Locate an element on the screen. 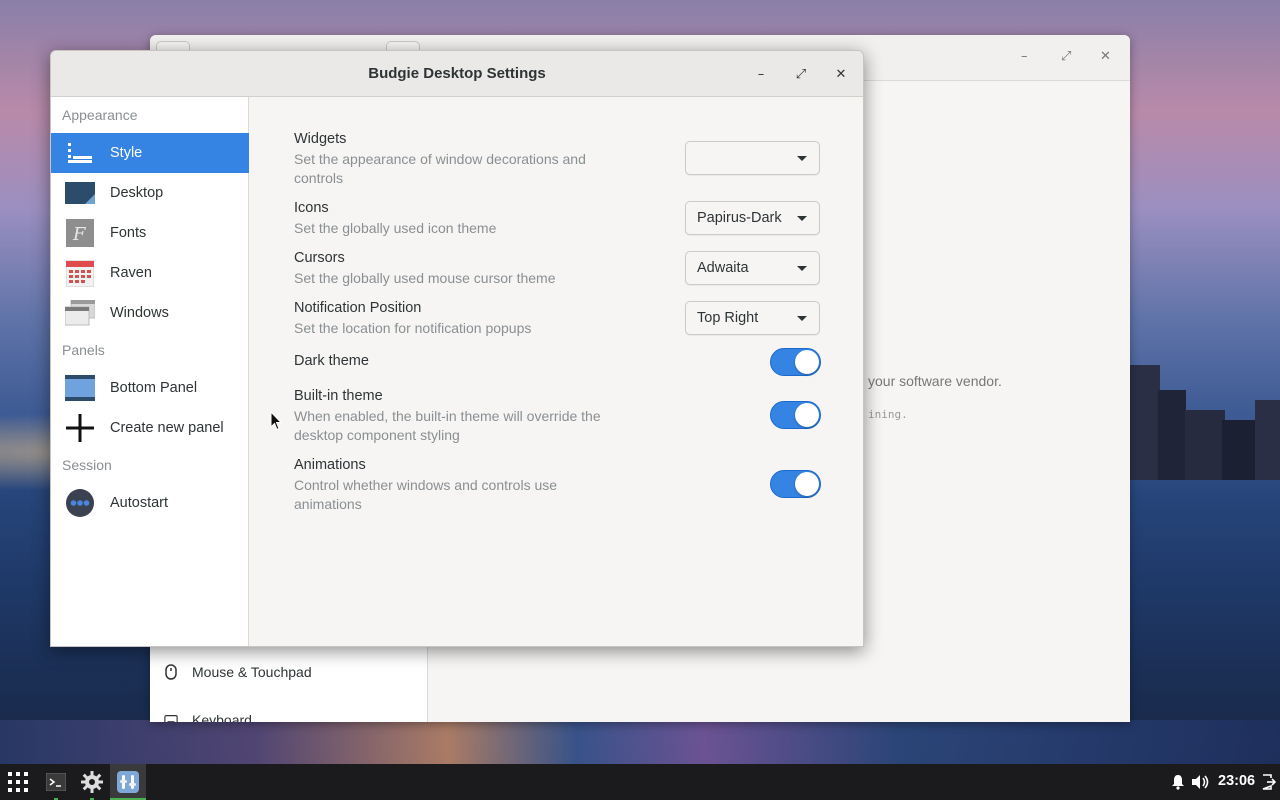 This screenshot has height=800, width=1280. svg-text: F is located at coordinates (79, 234).